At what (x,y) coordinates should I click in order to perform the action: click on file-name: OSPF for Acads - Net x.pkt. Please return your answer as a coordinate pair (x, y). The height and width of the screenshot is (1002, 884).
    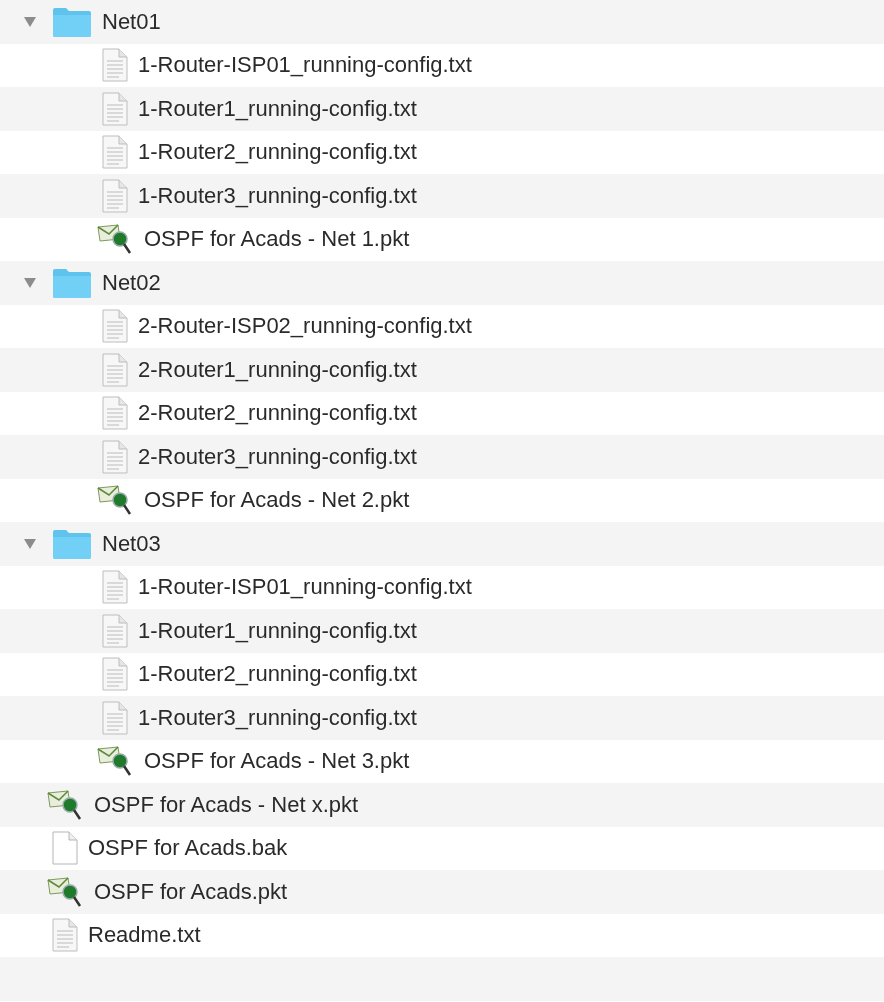
    Looking at the image, I should click on (226, 804).